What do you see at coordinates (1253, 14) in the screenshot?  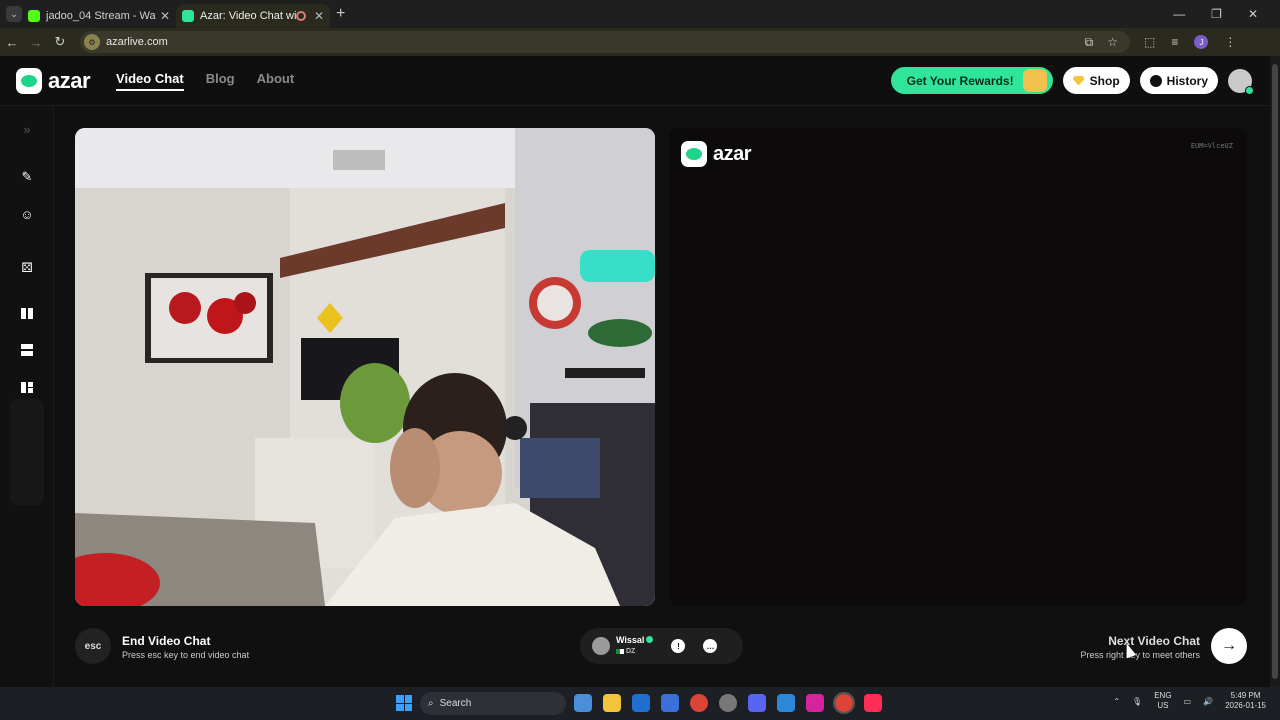 I see `close-window-icon: ✕` at bounding box center [1253, 14].